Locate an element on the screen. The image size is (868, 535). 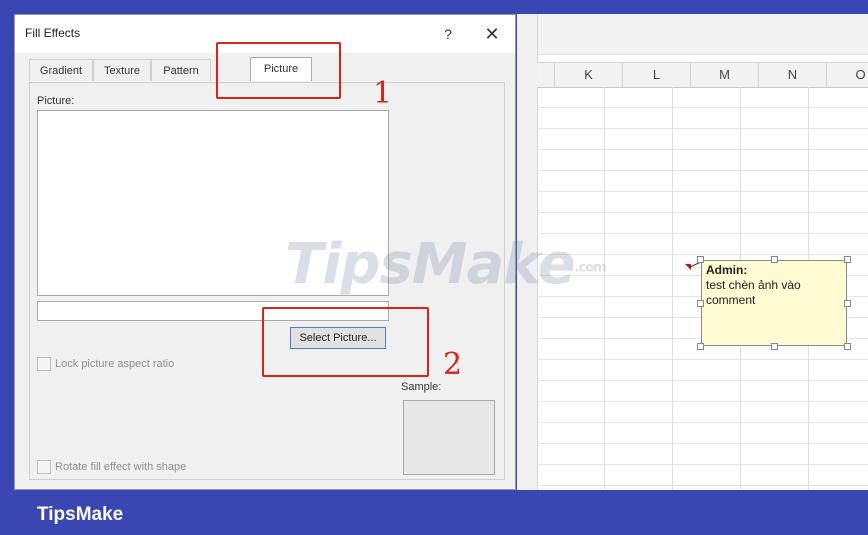
comment-text: test chèn ảnh vào comment is located at coordinates (753, 292).